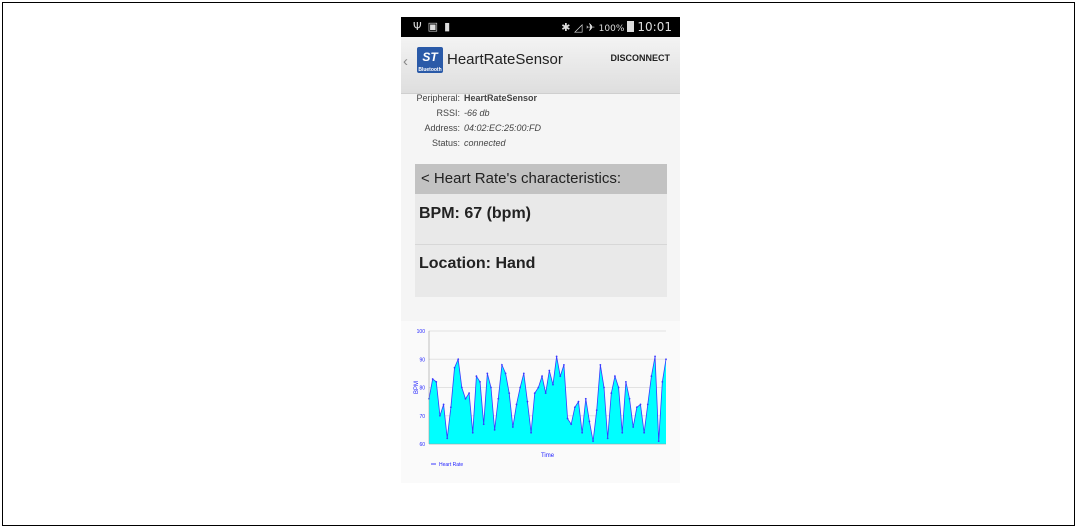 The height and width of the screenshot is (530, 1079). Describe the element at coordinates (654, 27) in the screenshot. I see `status-time: 10:01` at that location.